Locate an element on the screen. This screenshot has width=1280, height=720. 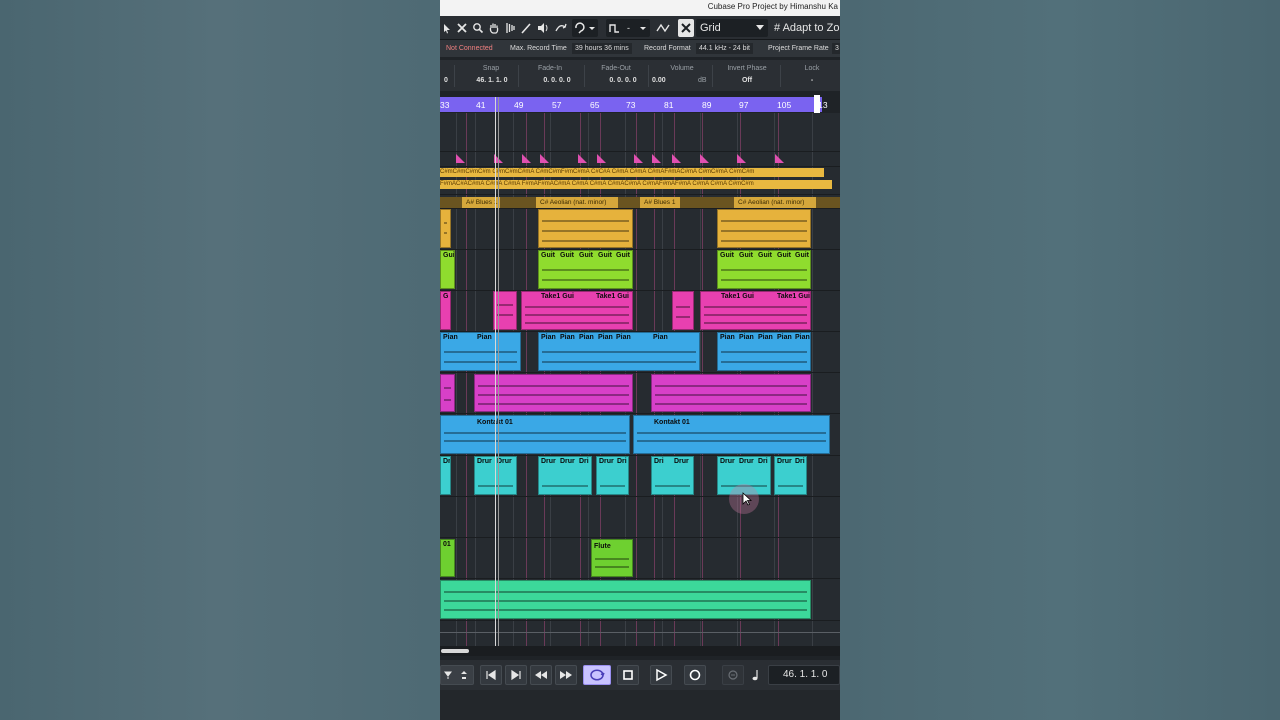
piano-clip: Pian Pian is located at coordinates (480, 351).